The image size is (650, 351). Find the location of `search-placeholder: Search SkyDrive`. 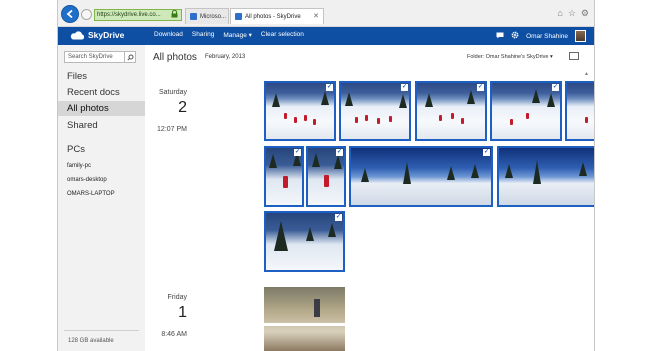

search-placeholder: Search SkyDrive is located at coordinates (90, 57).